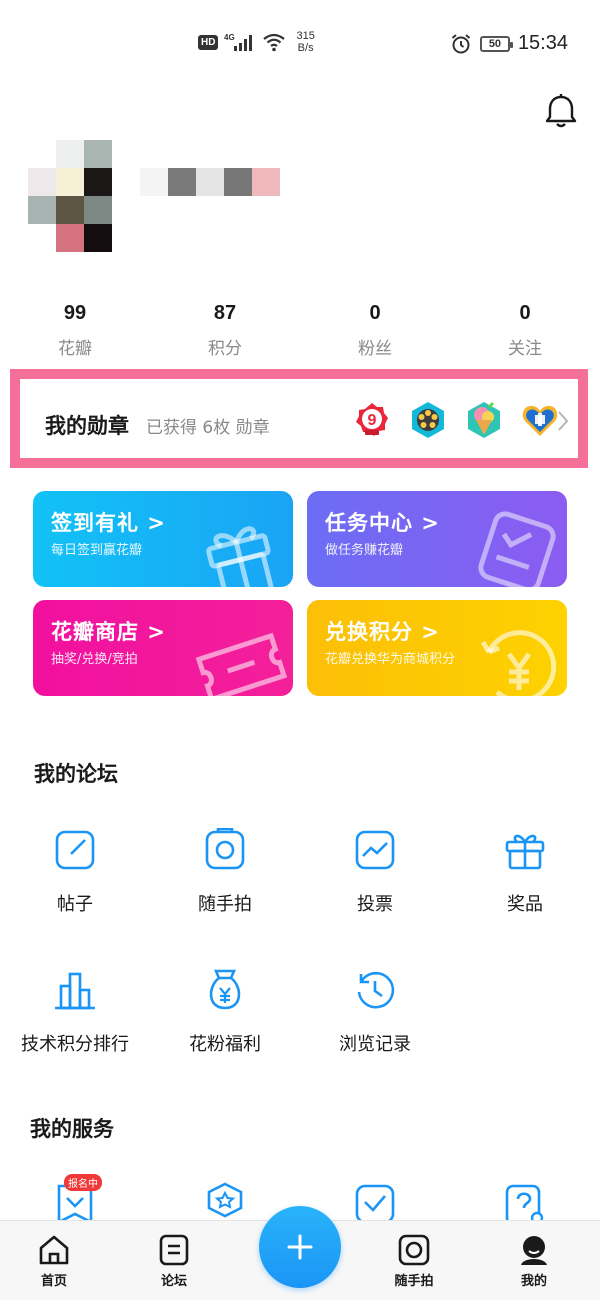  Describe the element at coordinates (241, 664) in the screenshot. I see `ticket-icon` at that location.